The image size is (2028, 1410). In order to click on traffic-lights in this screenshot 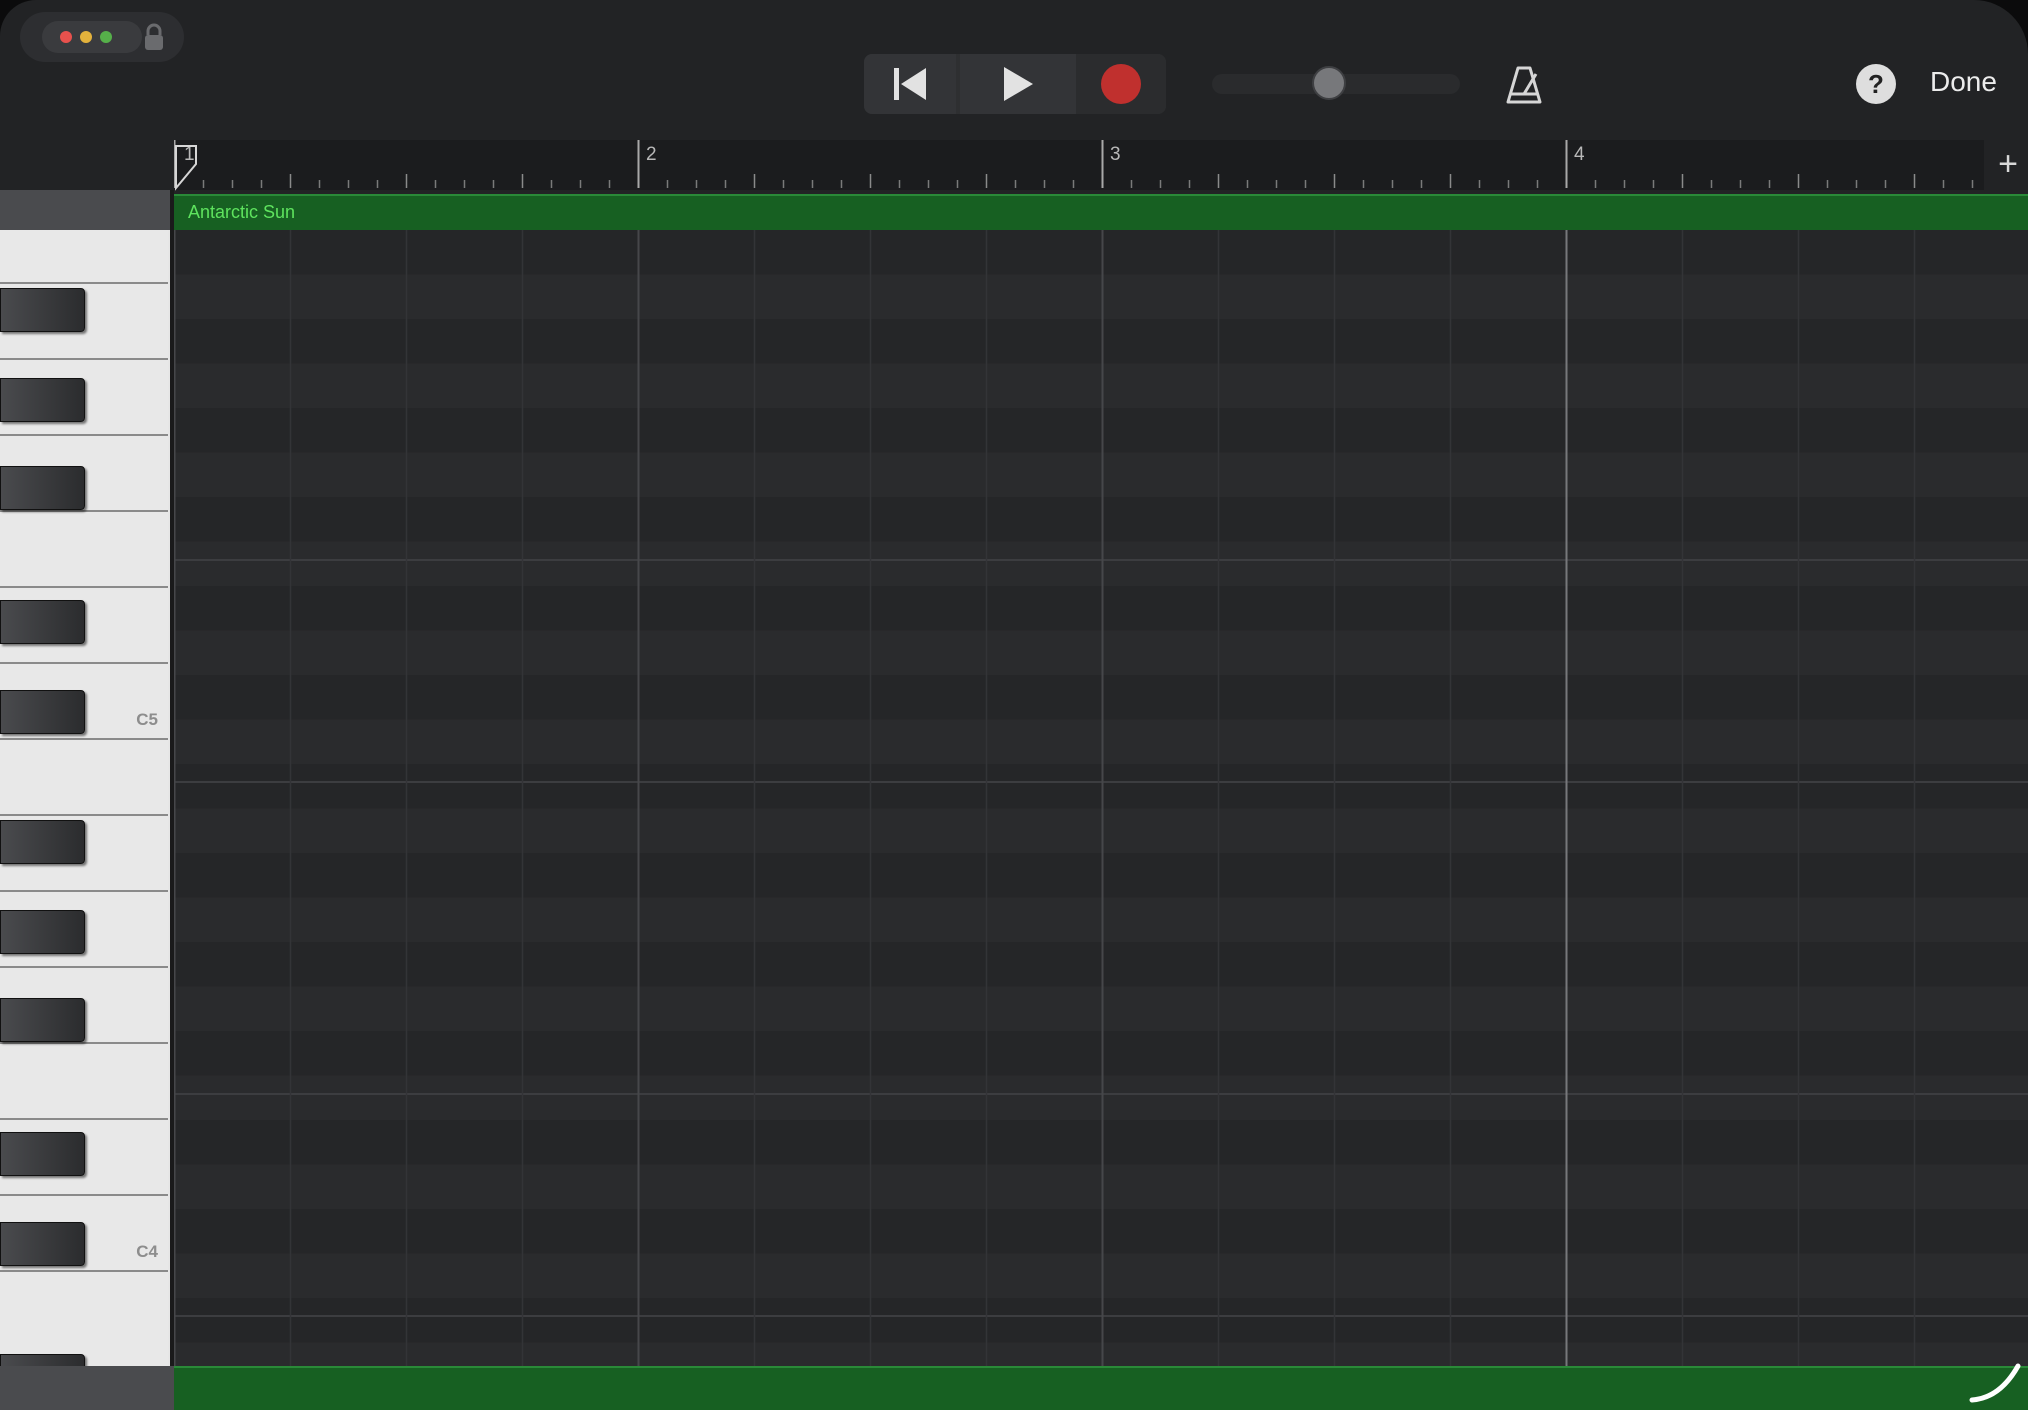, I will do `click(92, 37)`.